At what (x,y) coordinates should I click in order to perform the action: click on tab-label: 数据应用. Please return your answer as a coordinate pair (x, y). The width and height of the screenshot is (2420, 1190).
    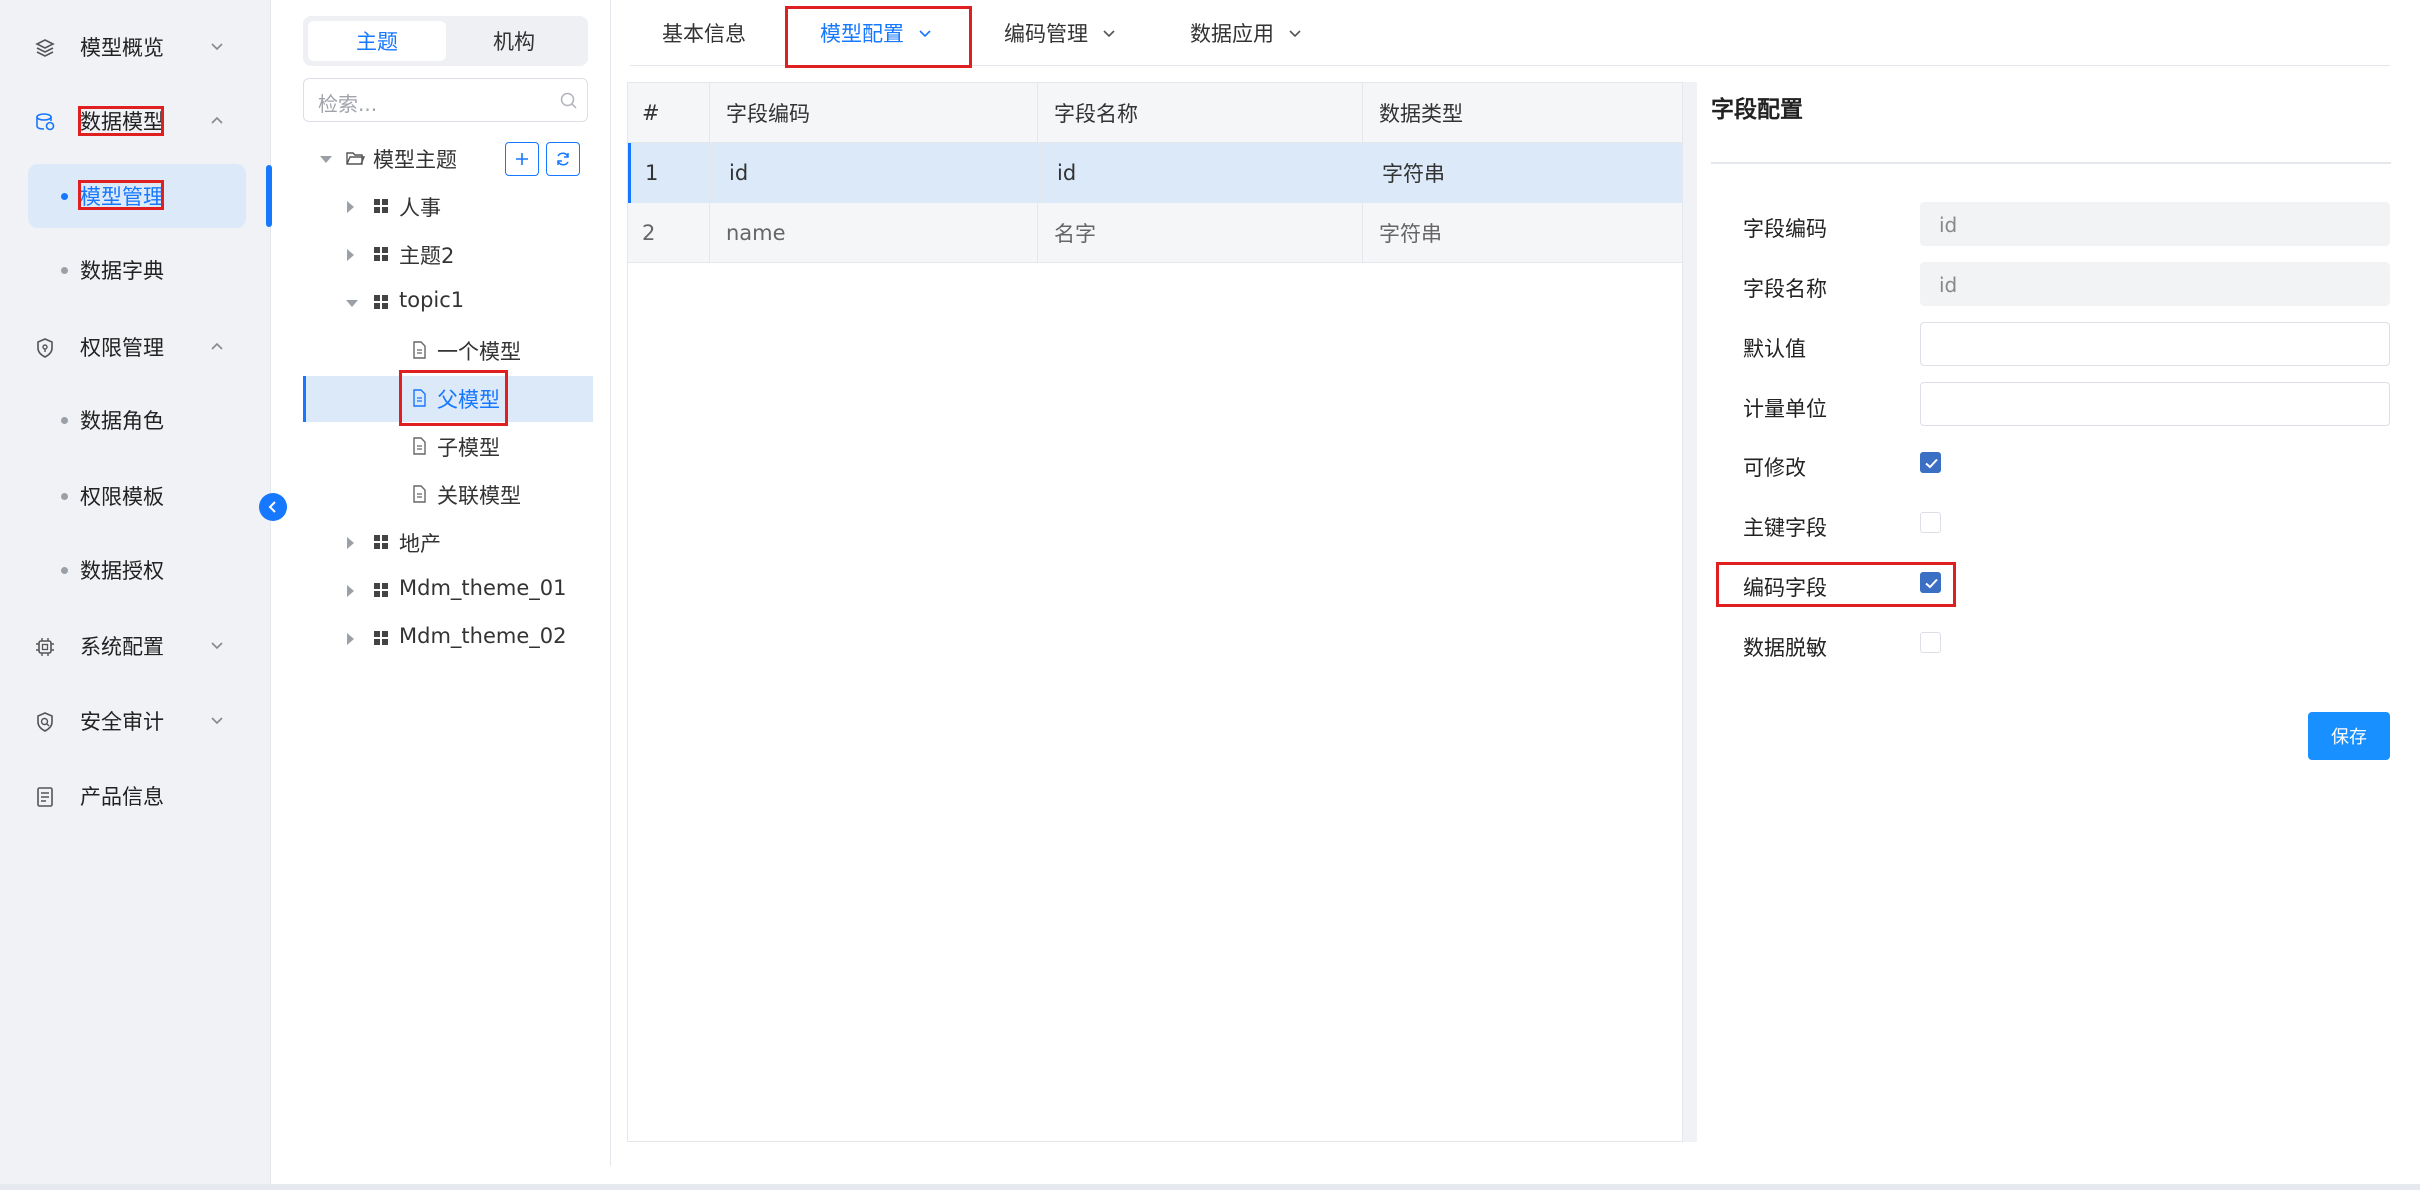
    Looking at the image, I should click on (1232, 34).